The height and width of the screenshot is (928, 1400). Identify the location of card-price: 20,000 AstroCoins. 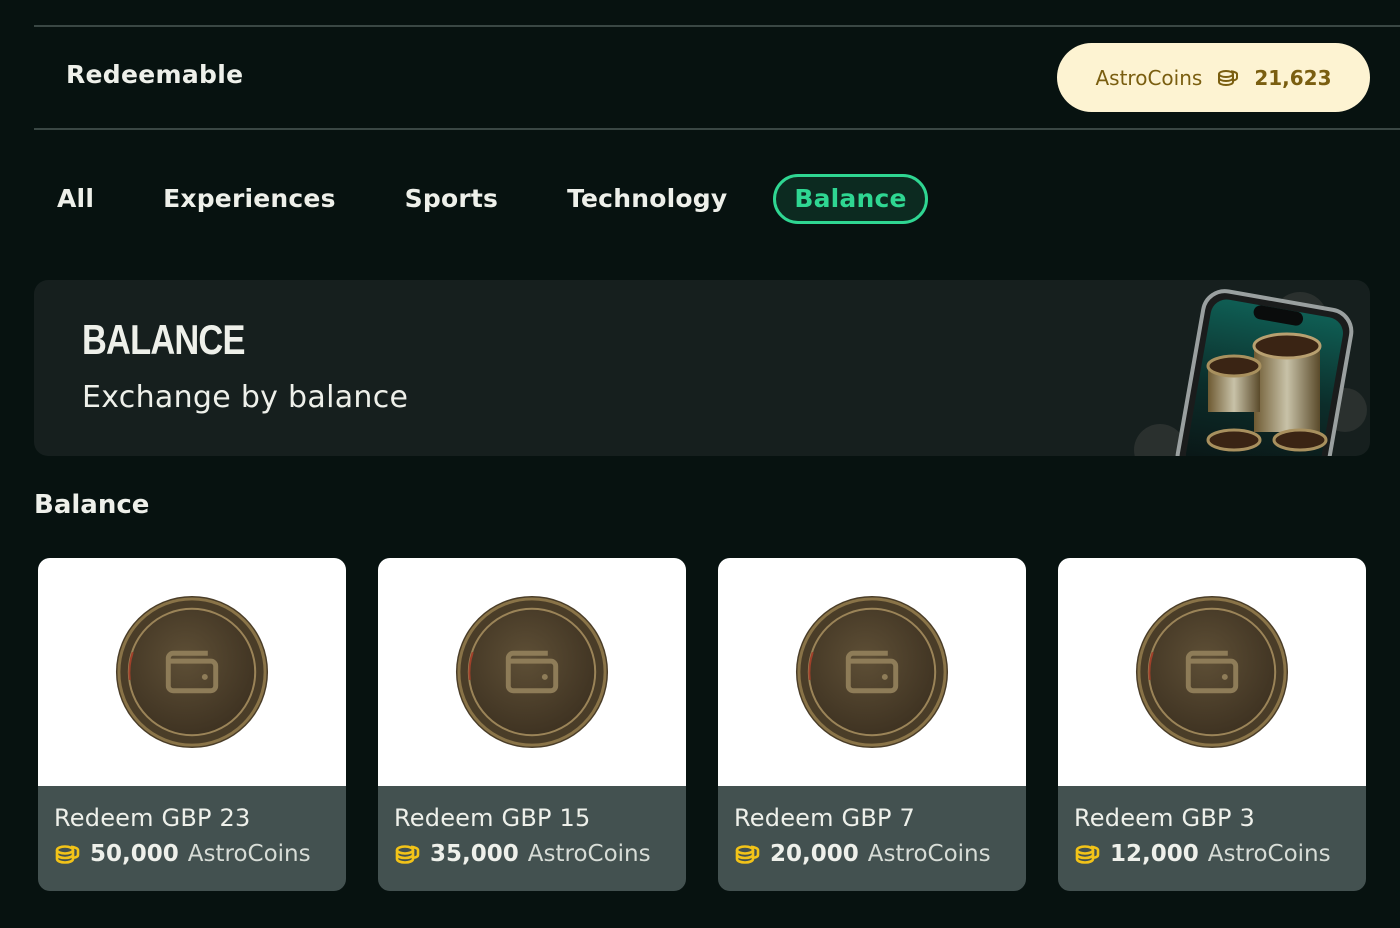
(872, 854).